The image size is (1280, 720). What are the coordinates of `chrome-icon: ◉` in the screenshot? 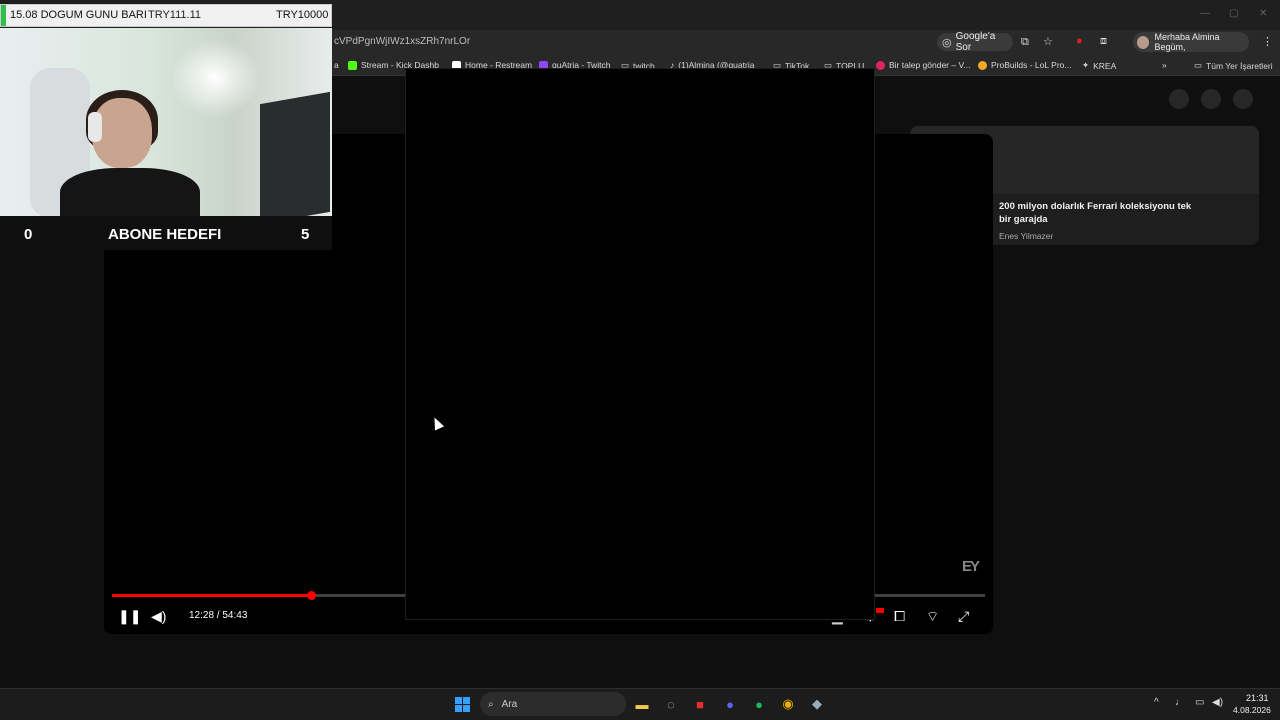 It's located at (788, 704).